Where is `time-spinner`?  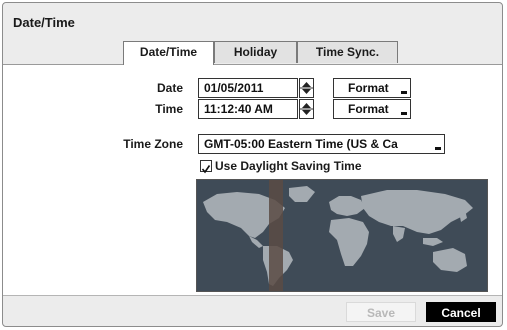 time-spinner is located at coordinates (306, 109).